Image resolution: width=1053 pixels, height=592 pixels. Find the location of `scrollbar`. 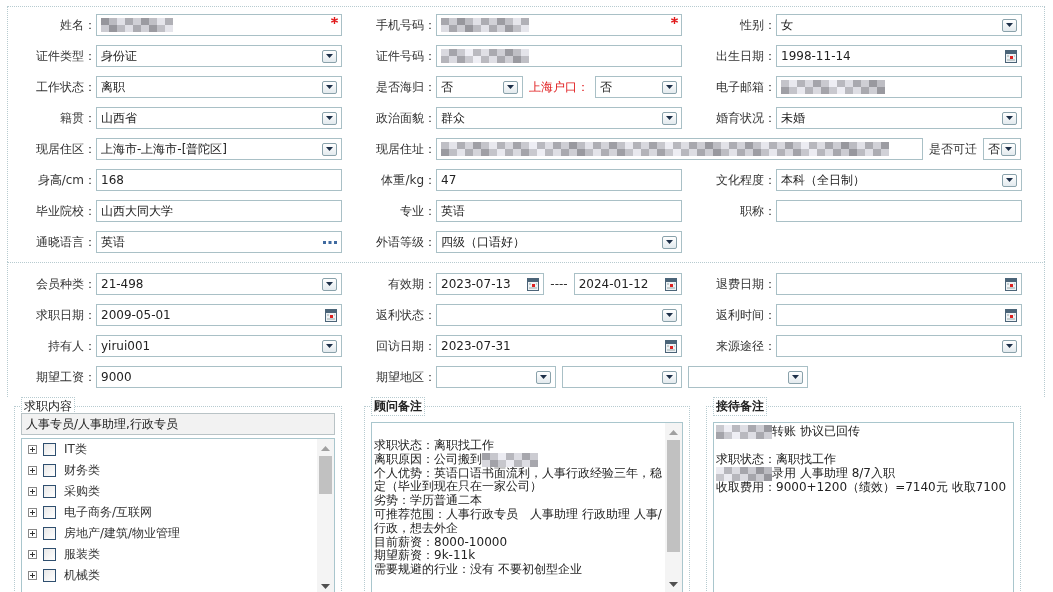

scrollbar is located at coordinates (325, 515).